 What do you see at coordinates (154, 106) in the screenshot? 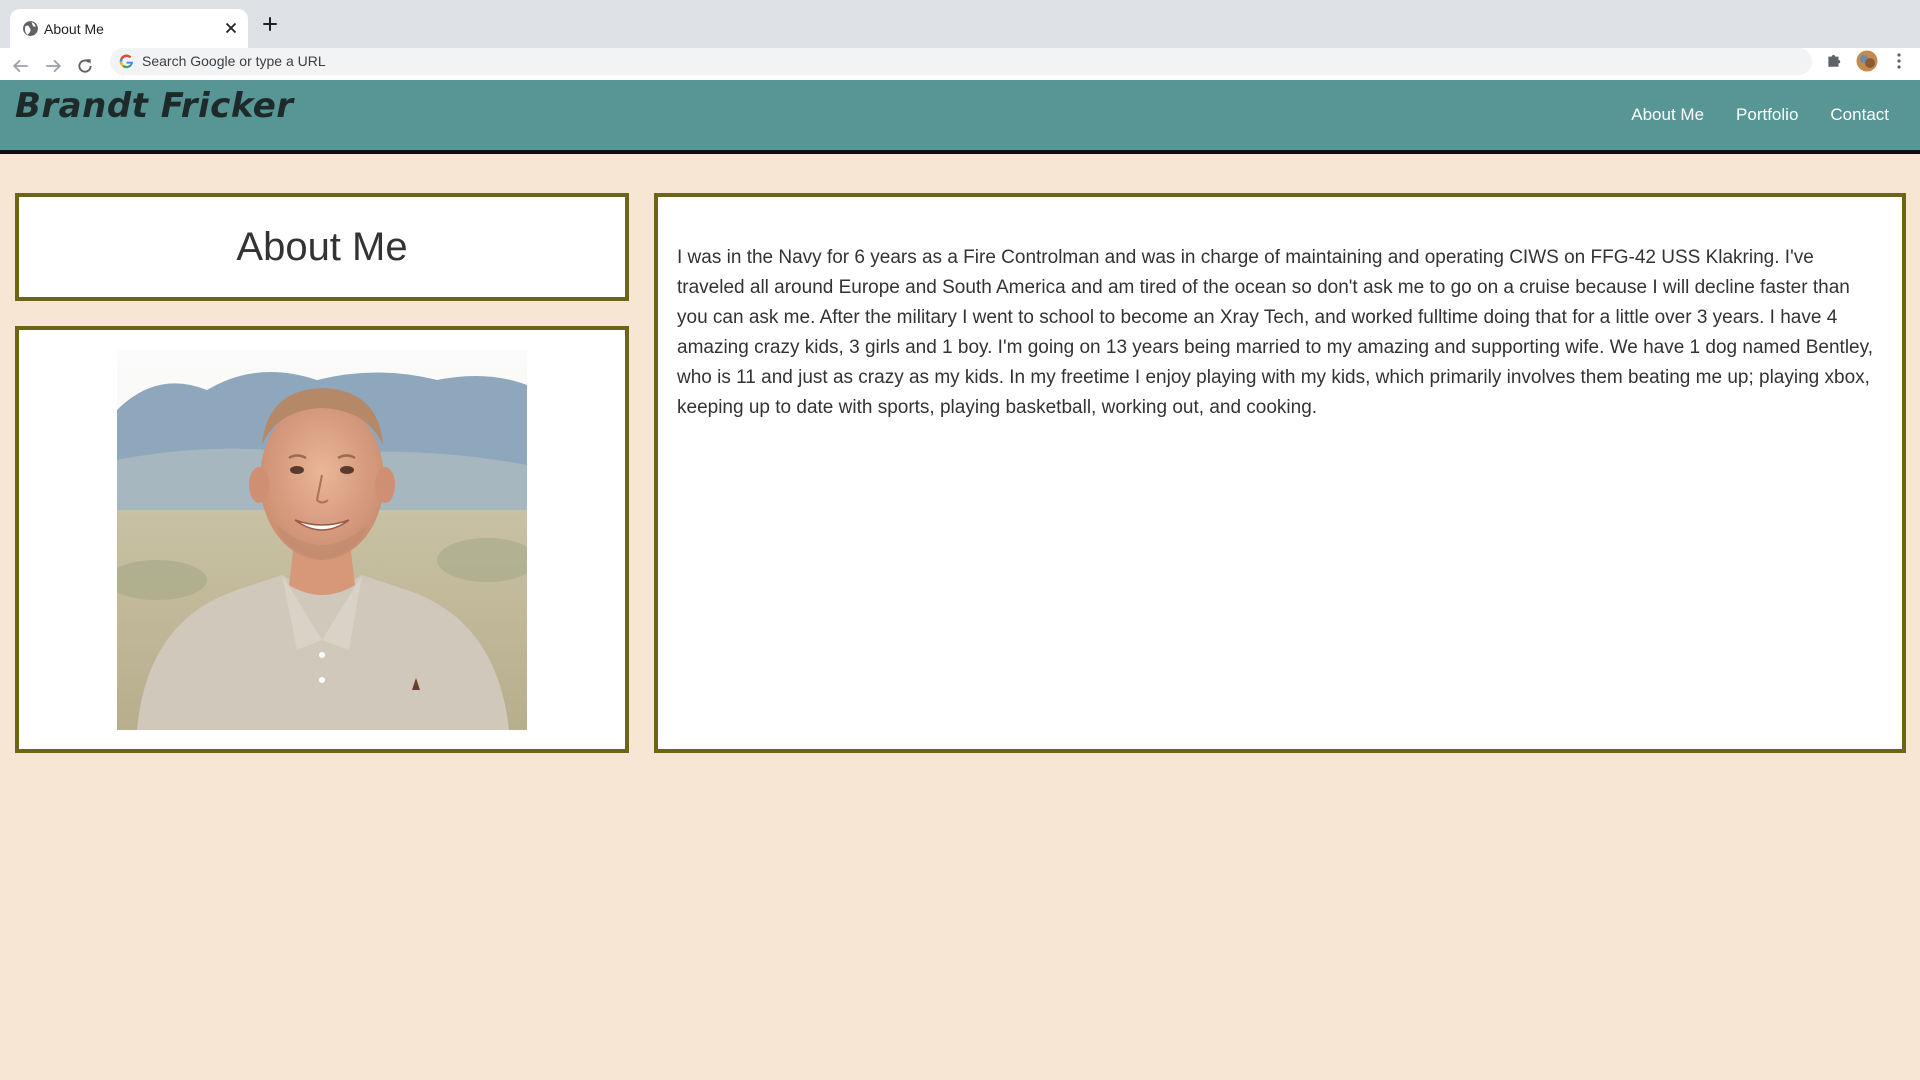
I see `site-brand-logo: Brandt Fricker` at bounding box center [154, 106].